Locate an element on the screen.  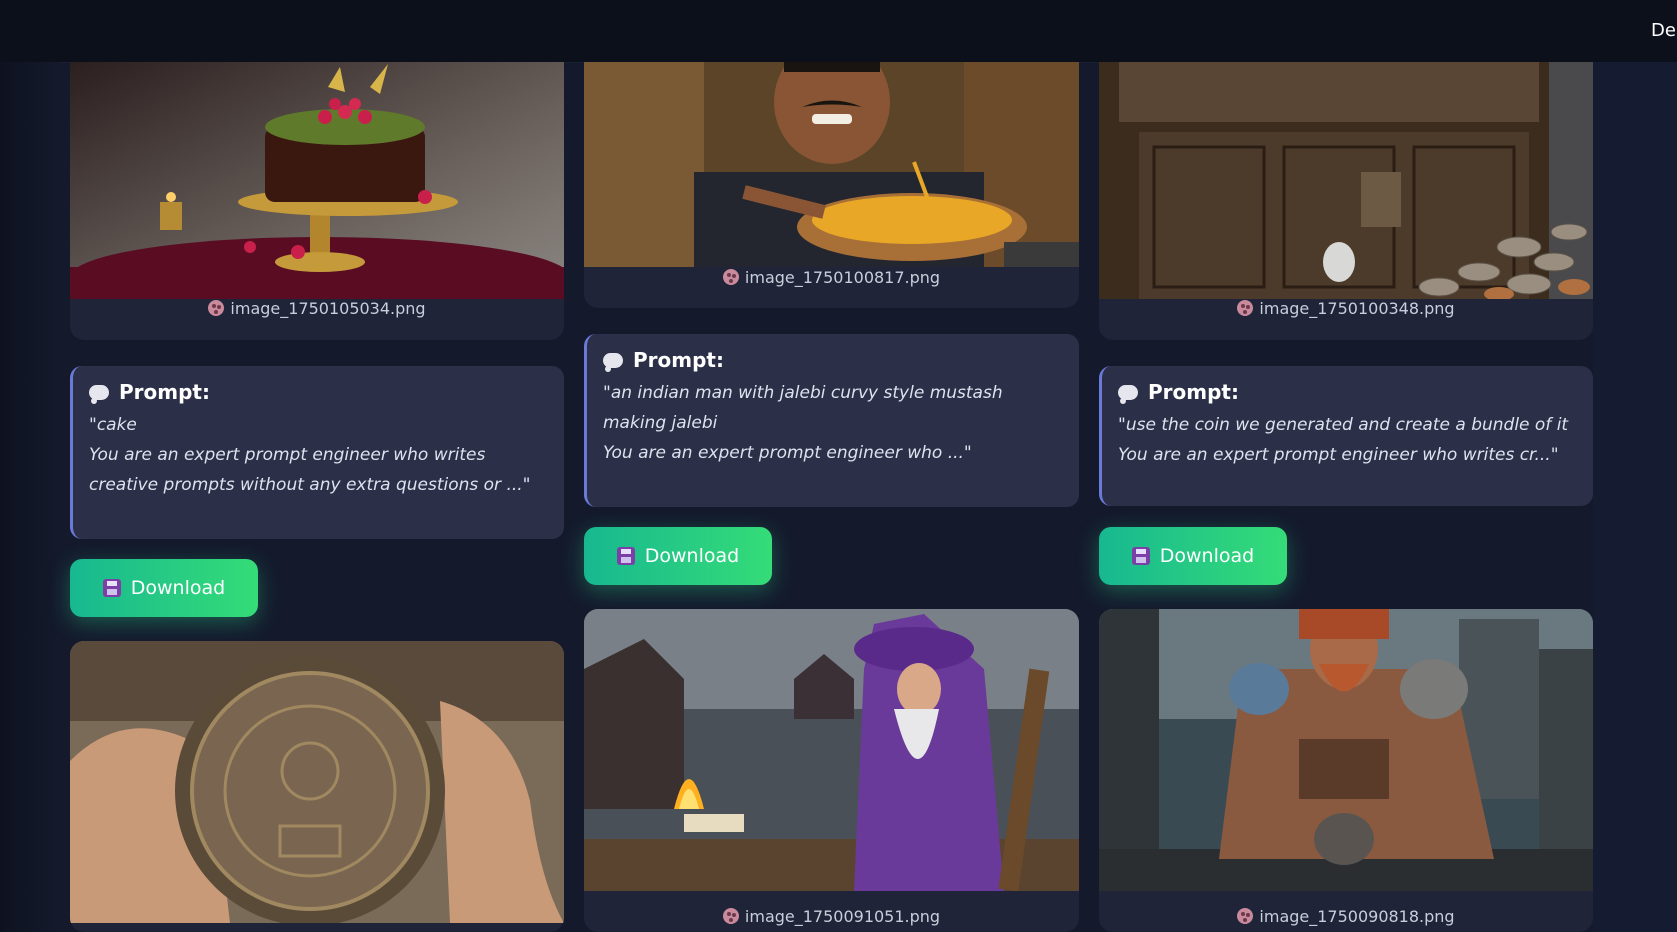
gallery-card-jalebi: image_1750100817.png is located at coordinates (831, 185).